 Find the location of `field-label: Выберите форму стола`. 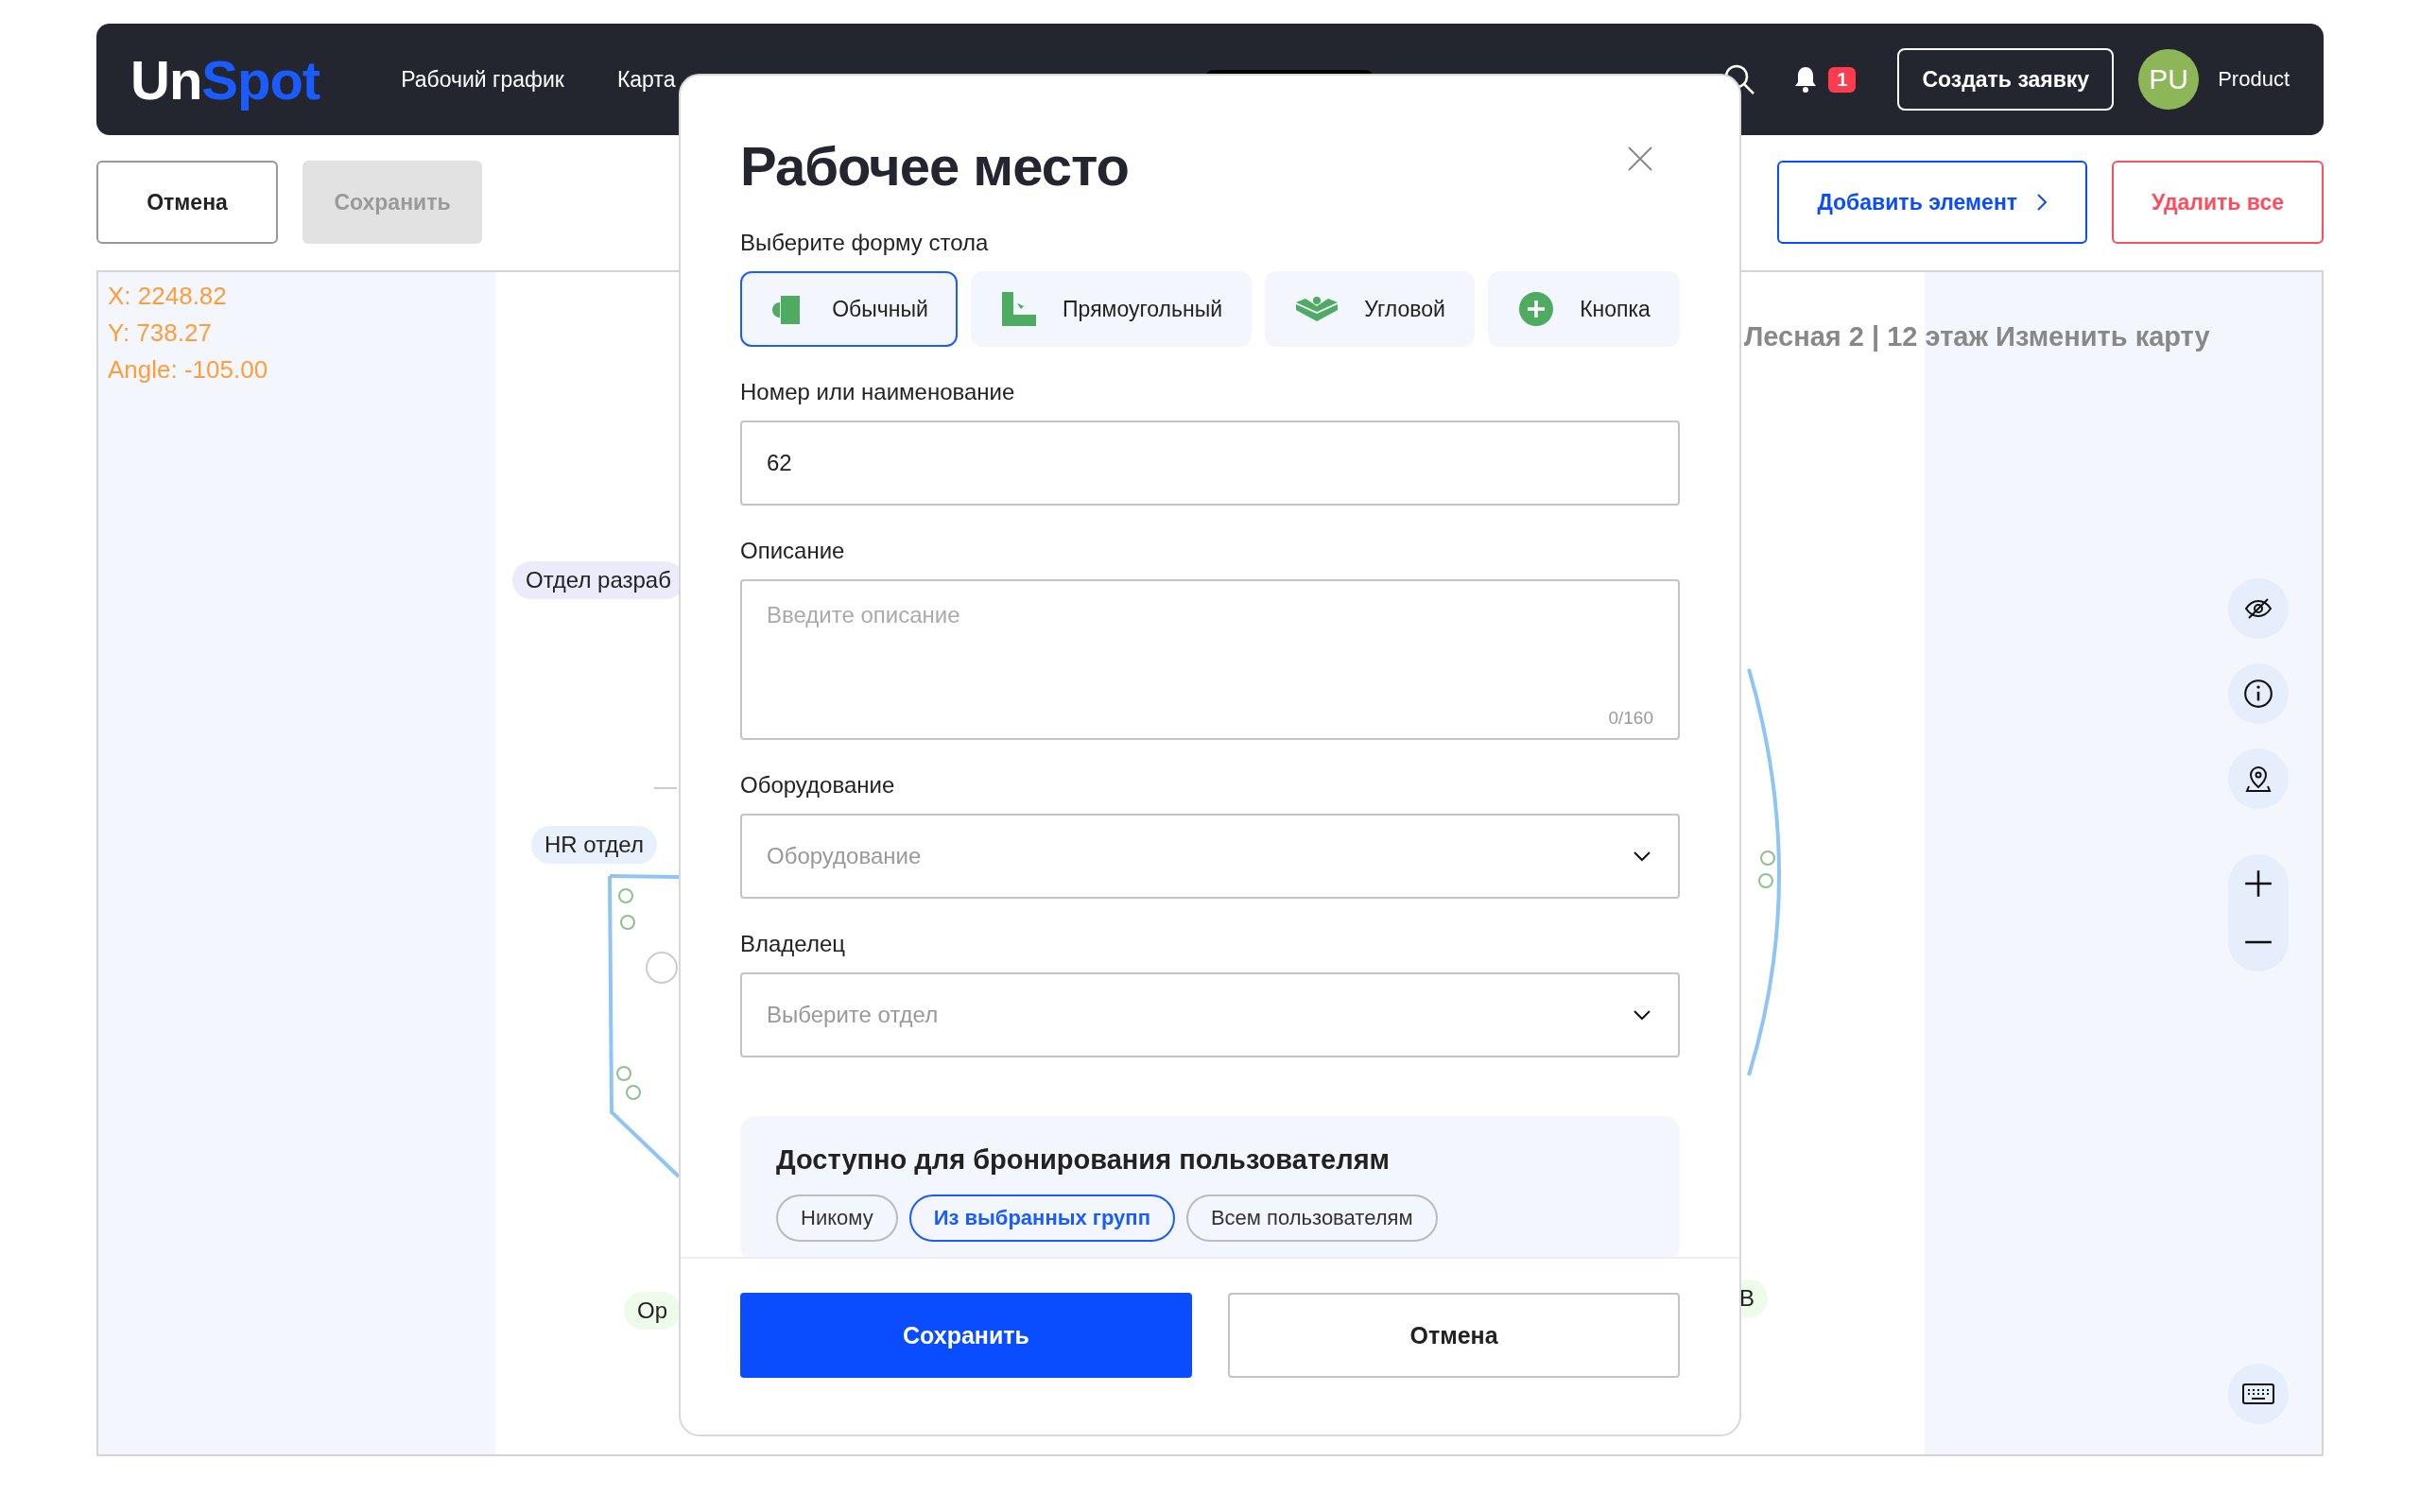

field-label: Выберите форму стола is located at coordinates (865, 243).